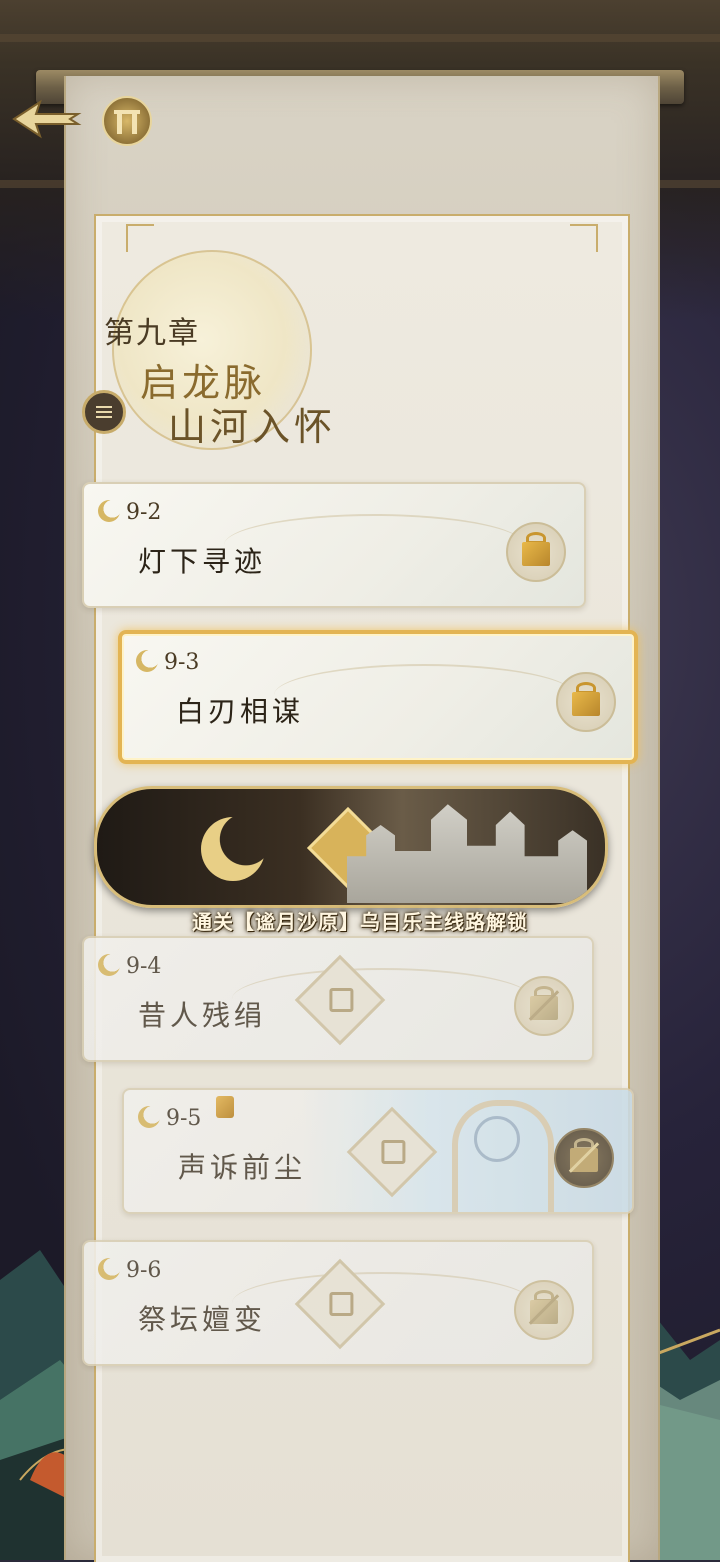 Image resolution: width=720 pixels, height=1562 pixels. I want to click on level-card-9-4: 9-4 昔人残绢, so click(338, 999).